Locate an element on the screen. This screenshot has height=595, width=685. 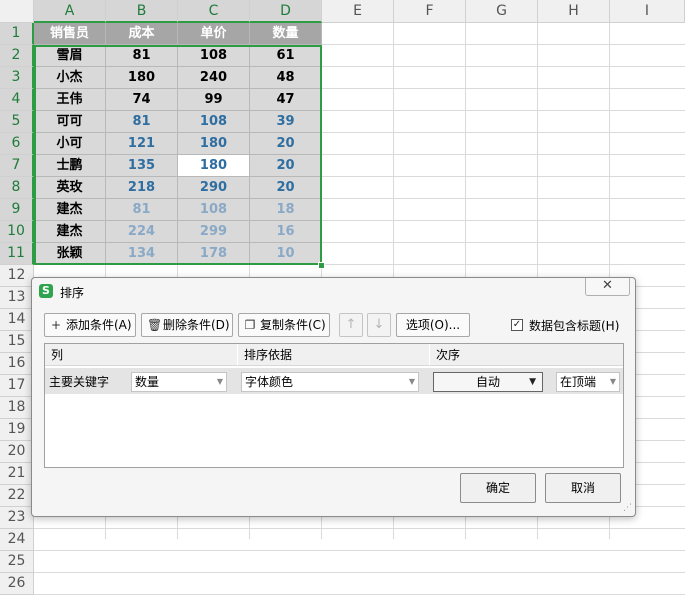
data-cell: 48 is located at coordinates (286, 78).